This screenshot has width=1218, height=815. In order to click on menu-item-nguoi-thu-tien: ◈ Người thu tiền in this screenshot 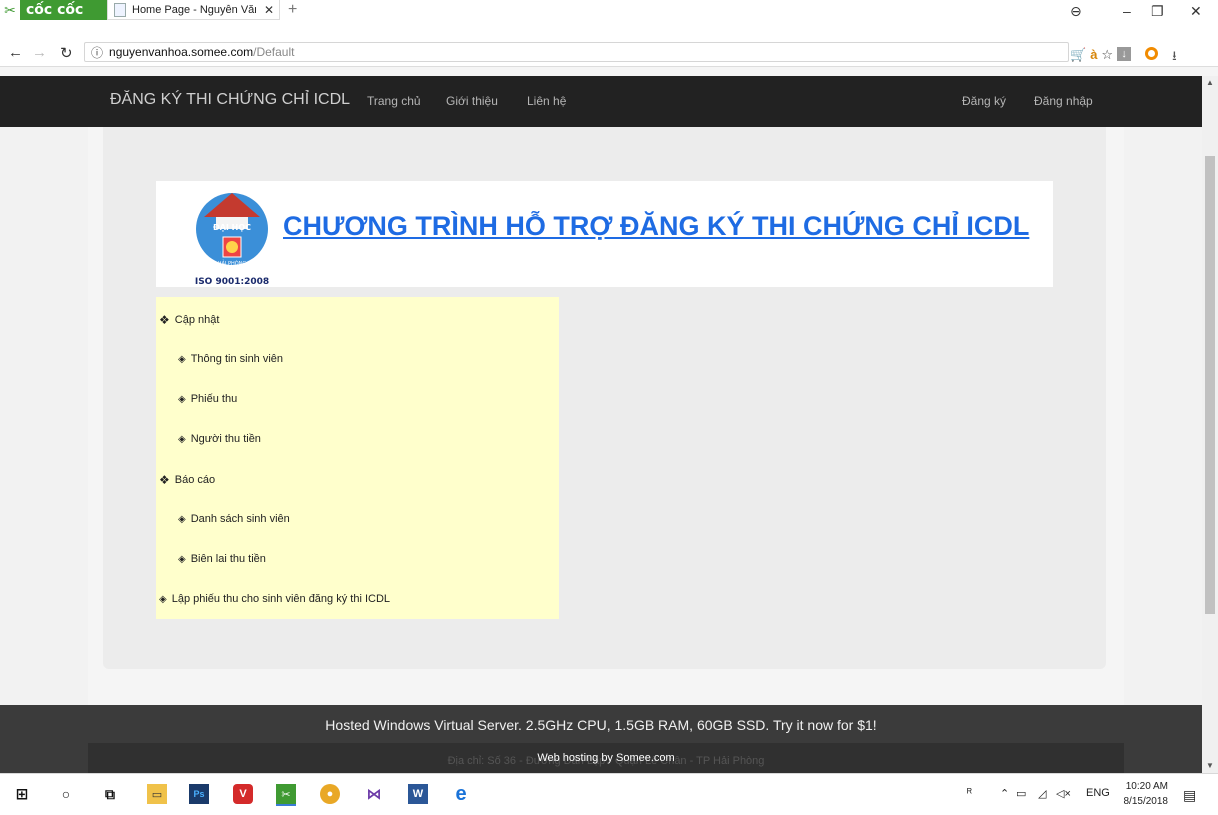, I will do `click(219, 439)`.